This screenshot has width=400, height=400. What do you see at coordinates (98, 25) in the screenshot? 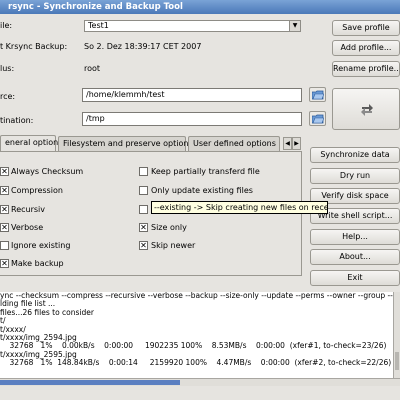
I see `profile-value: Test1` at bounding box center [98, 25].